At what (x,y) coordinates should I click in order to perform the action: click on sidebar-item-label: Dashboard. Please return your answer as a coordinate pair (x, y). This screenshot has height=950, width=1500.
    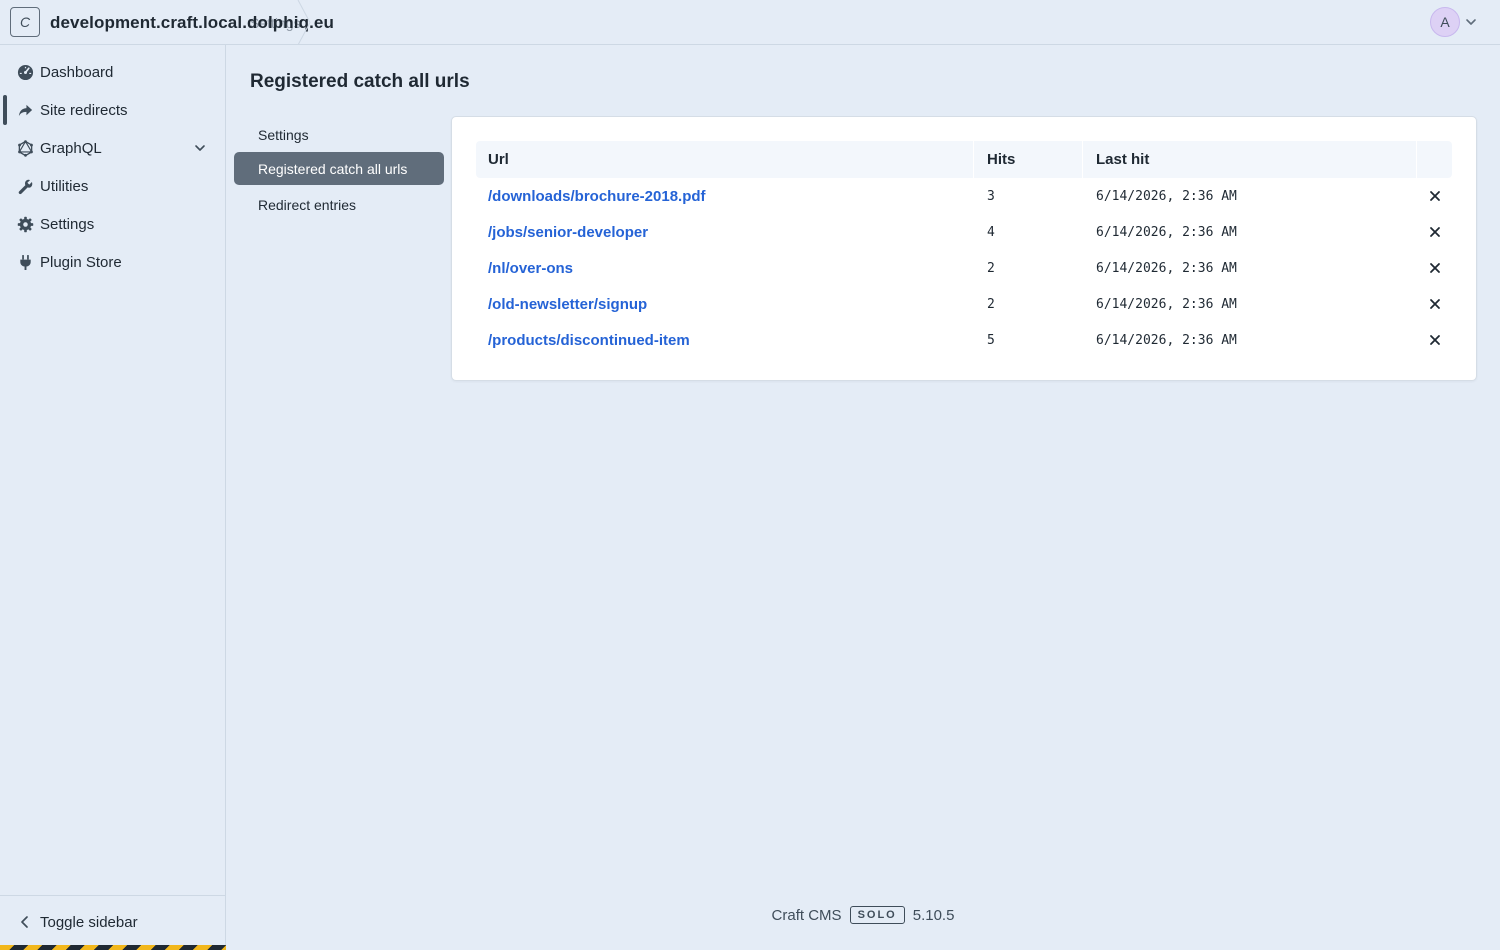
    Looking at the image, I should click on (77, 72).